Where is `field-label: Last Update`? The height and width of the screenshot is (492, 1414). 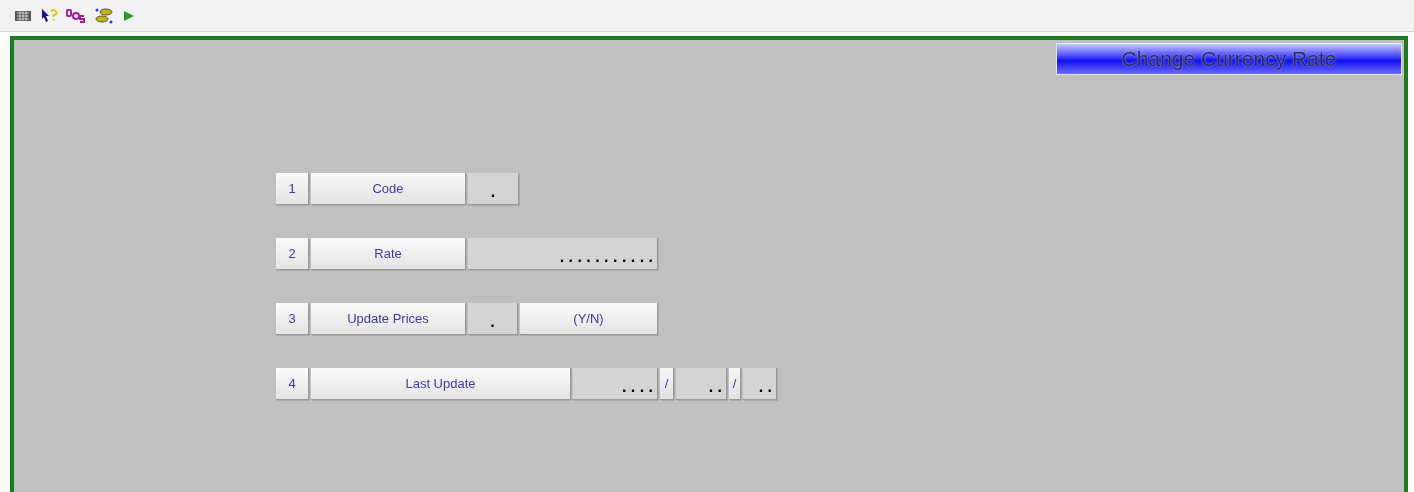 field-label: Last Update is located at coordinates (441, 384).